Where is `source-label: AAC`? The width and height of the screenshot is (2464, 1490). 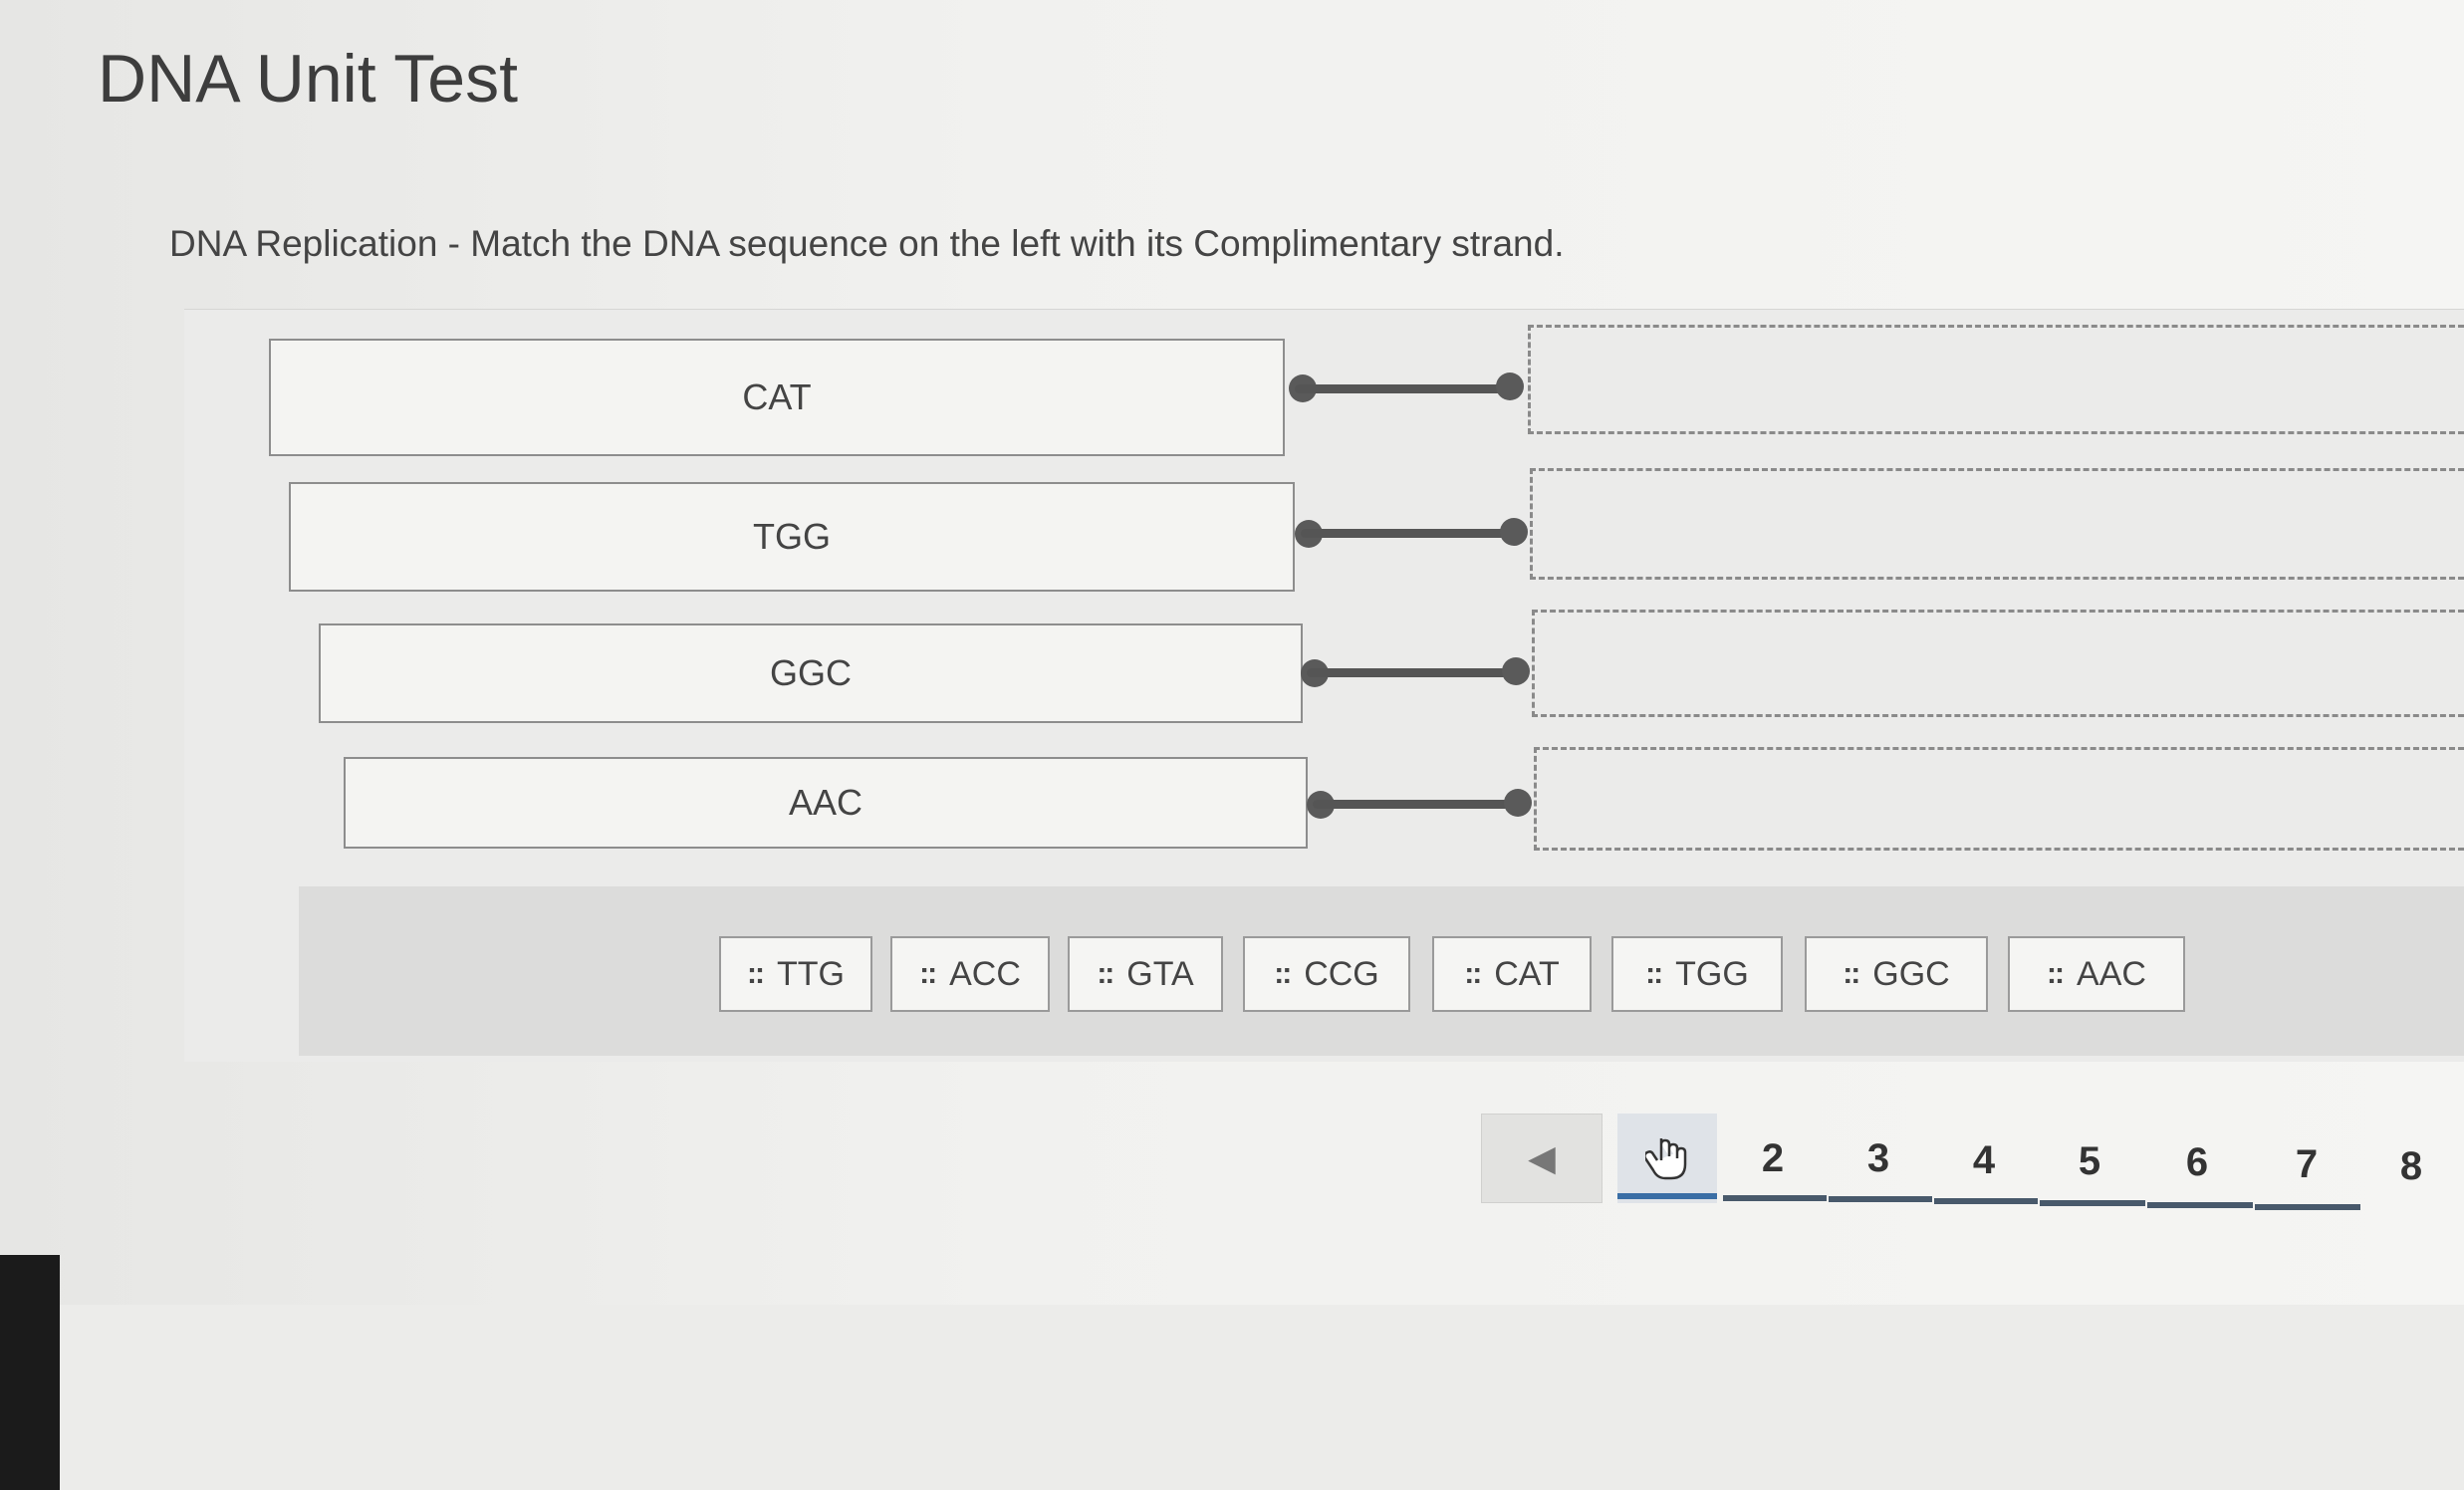
source-label: AAC is located at coordinates (825, 802).